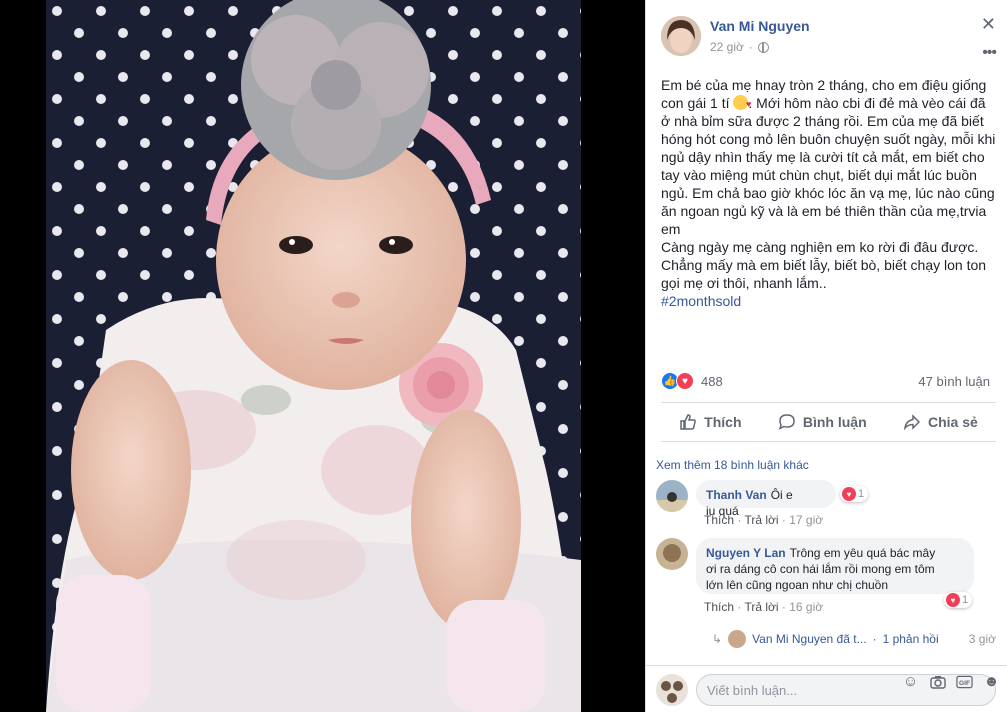 The image size is (1007, 712). I want to click on like-button: Thích, so click(710, 422).